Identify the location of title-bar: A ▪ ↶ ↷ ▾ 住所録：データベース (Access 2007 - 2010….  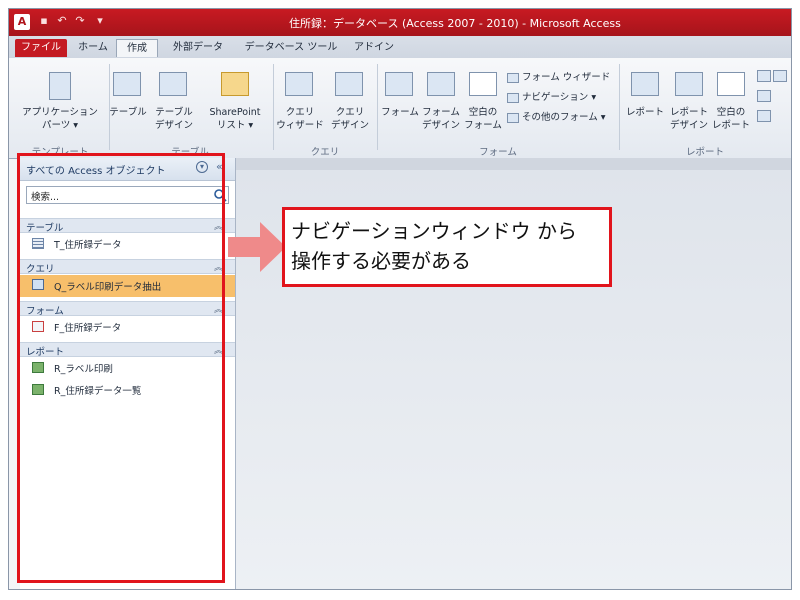
(400, 22).